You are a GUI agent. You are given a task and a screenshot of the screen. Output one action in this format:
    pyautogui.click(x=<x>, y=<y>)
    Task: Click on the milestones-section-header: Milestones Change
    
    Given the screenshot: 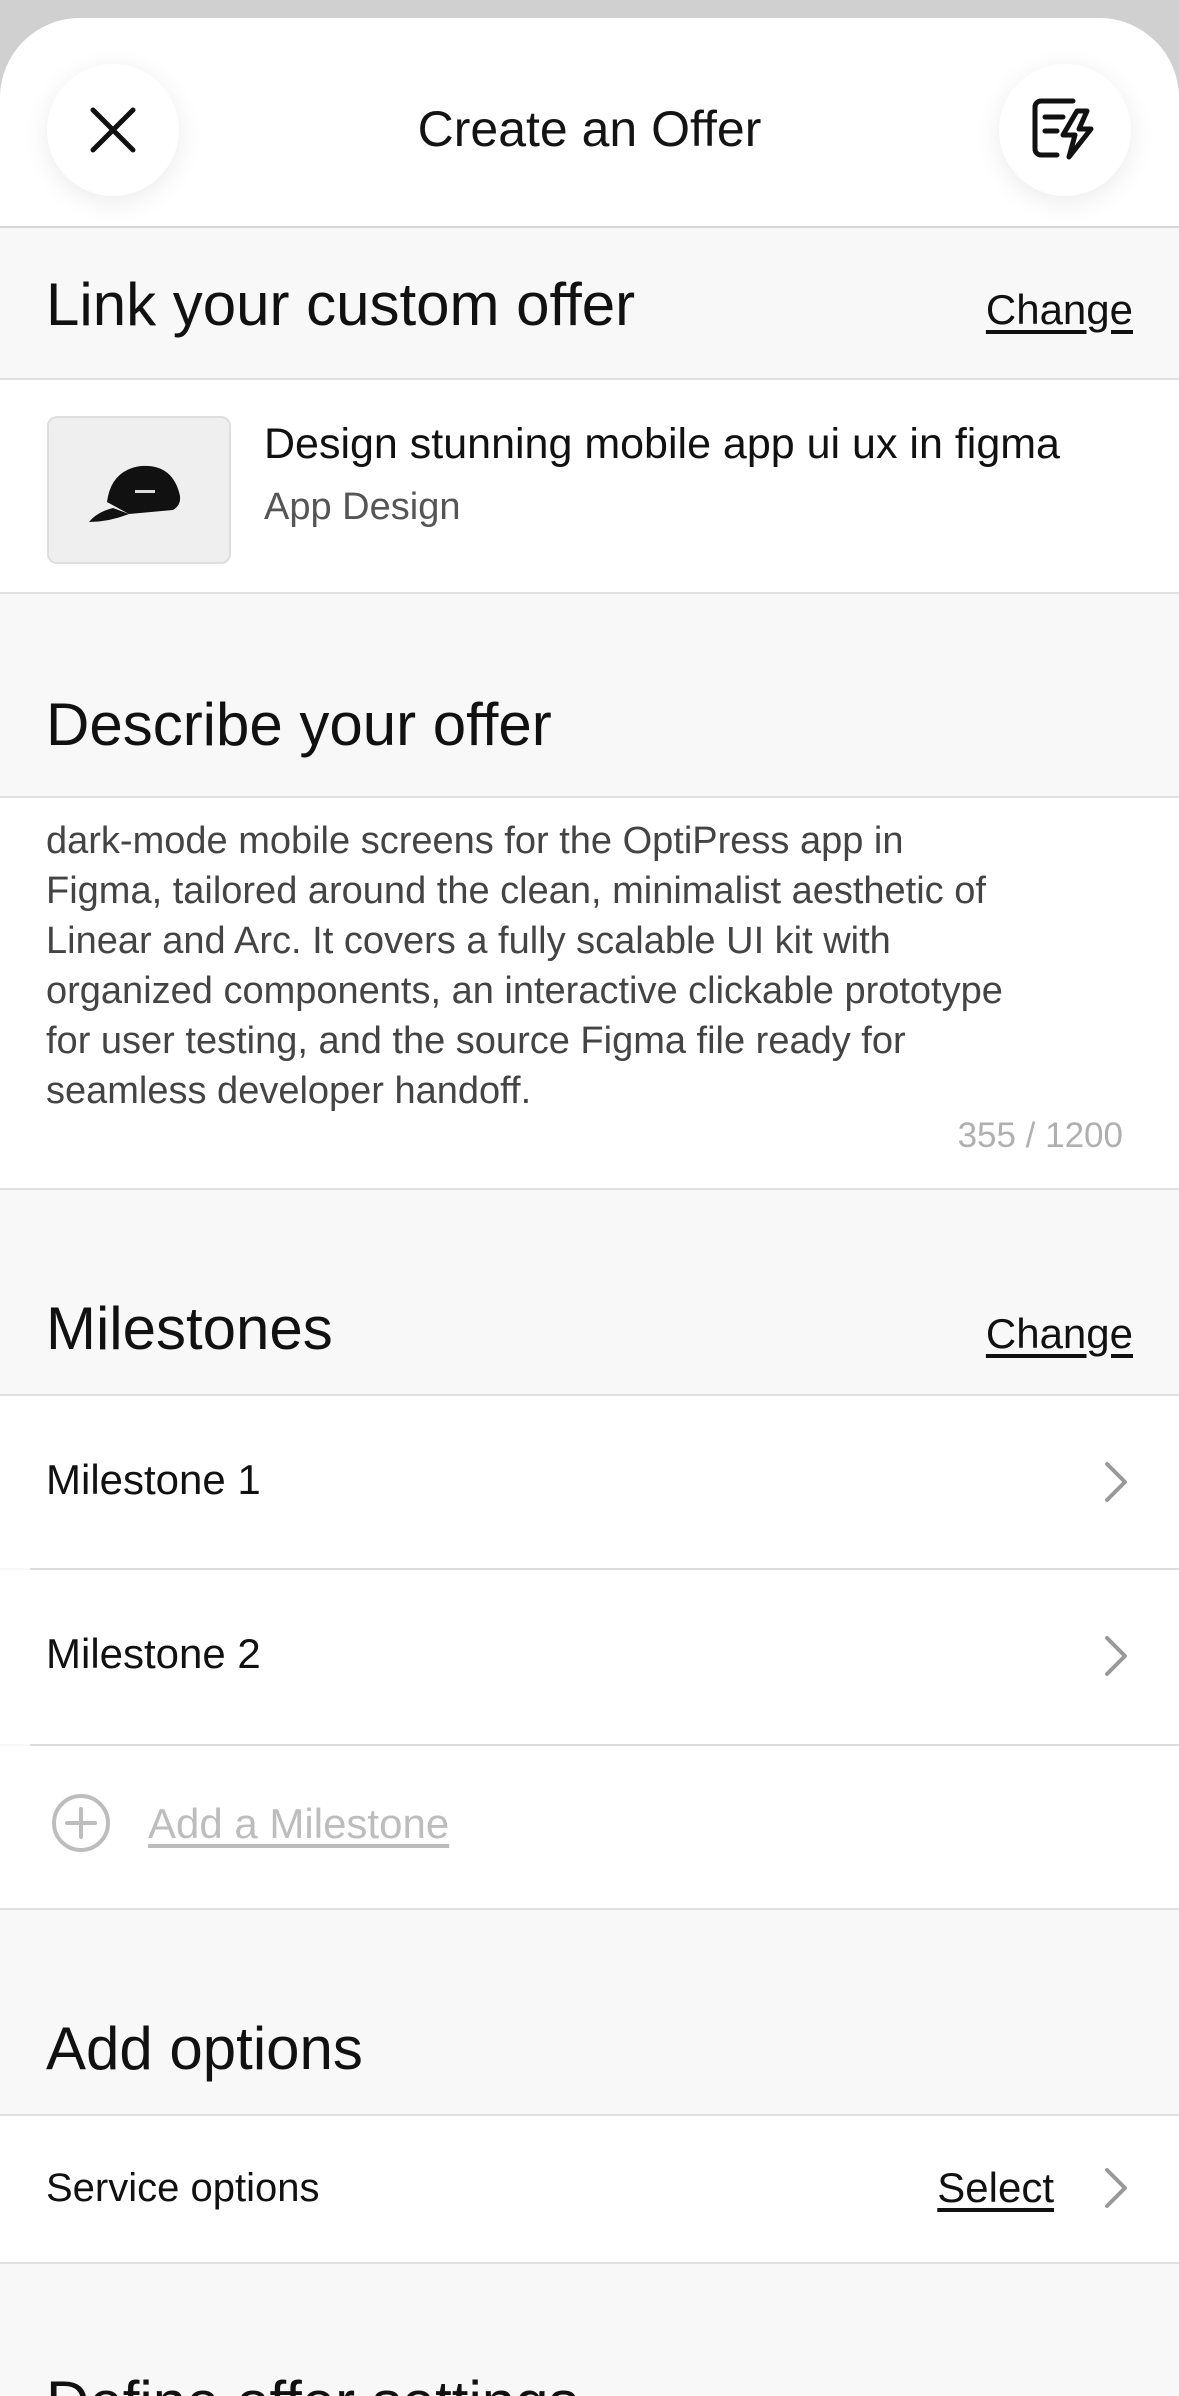 What is the action you would take?
    pyautogui.click(x=589, y=1293)
    